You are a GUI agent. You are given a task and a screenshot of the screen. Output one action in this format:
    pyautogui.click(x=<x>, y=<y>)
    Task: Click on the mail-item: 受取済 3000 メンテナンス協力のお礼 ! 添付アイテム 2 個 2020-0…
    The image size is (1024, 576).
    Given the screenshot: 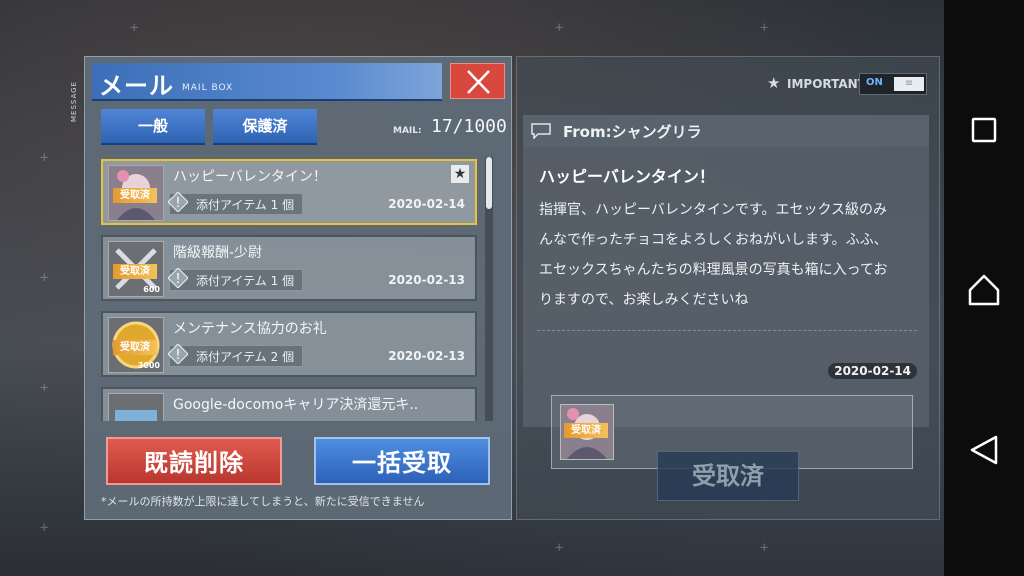 What is the action you would take?
    pyautogui.click(x=289, y=344)
    